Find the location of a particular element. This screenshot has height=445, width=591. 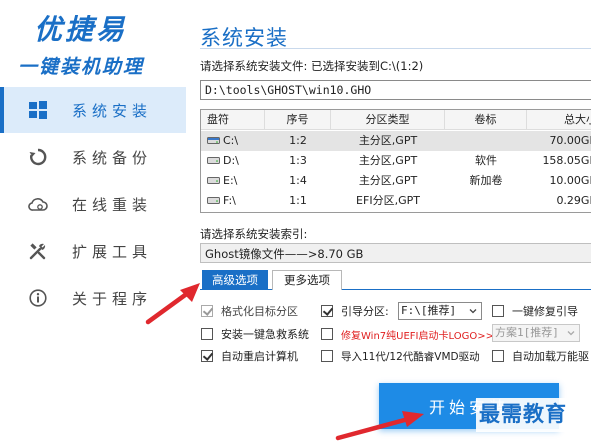

install-index-select: Ghost镜像文件——>8.70 GB is located at coordinates (395, 253).